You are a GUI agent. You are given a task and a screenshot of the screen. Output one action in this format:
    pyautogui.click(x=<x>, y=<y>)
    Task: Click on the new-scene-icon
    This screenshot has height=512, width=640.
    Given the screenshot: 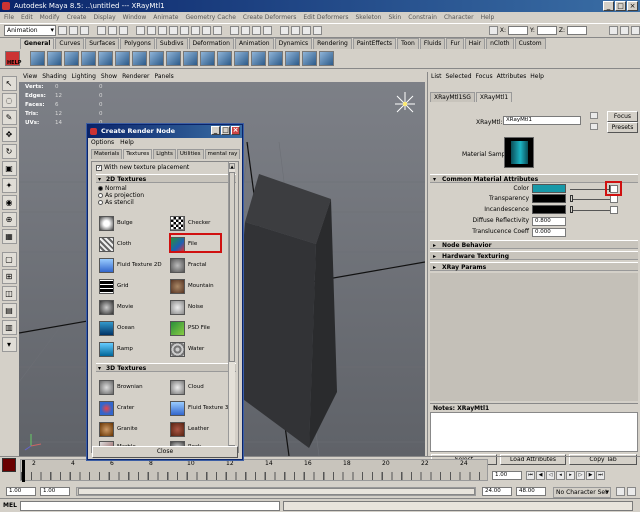 What is the action you would take?
    pyautogui.click(x=62, y=30)
    